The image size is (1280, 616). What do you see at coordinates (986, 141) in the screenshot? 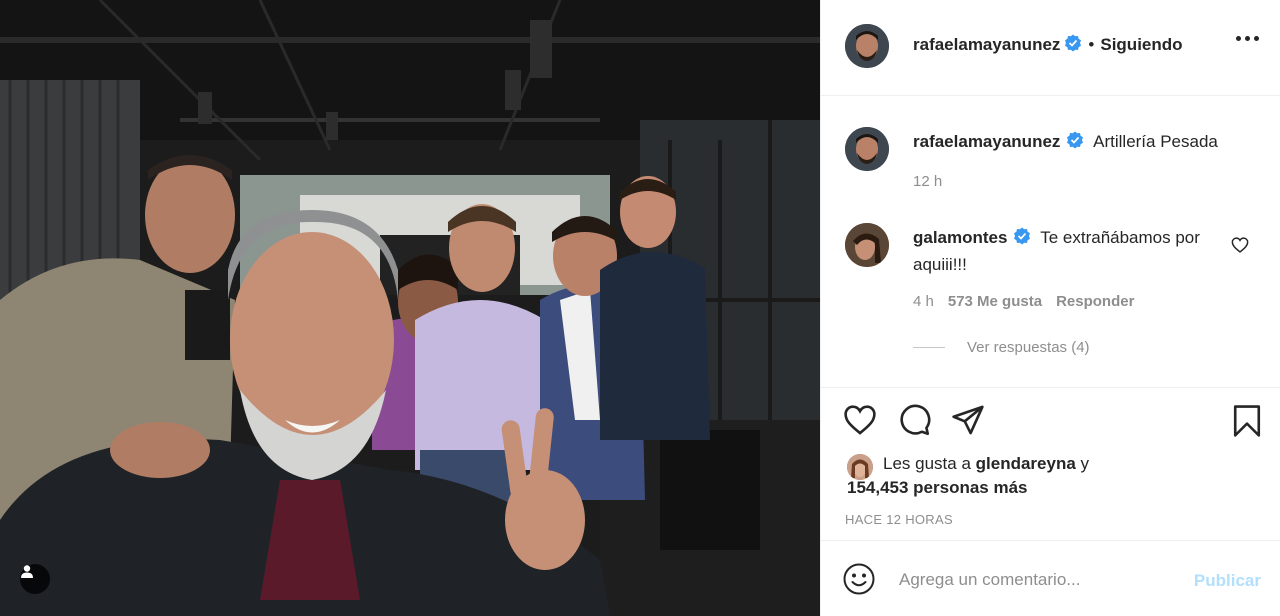
I see `caption-author: rafaelamayanunez` at bounding box center [986, 141].